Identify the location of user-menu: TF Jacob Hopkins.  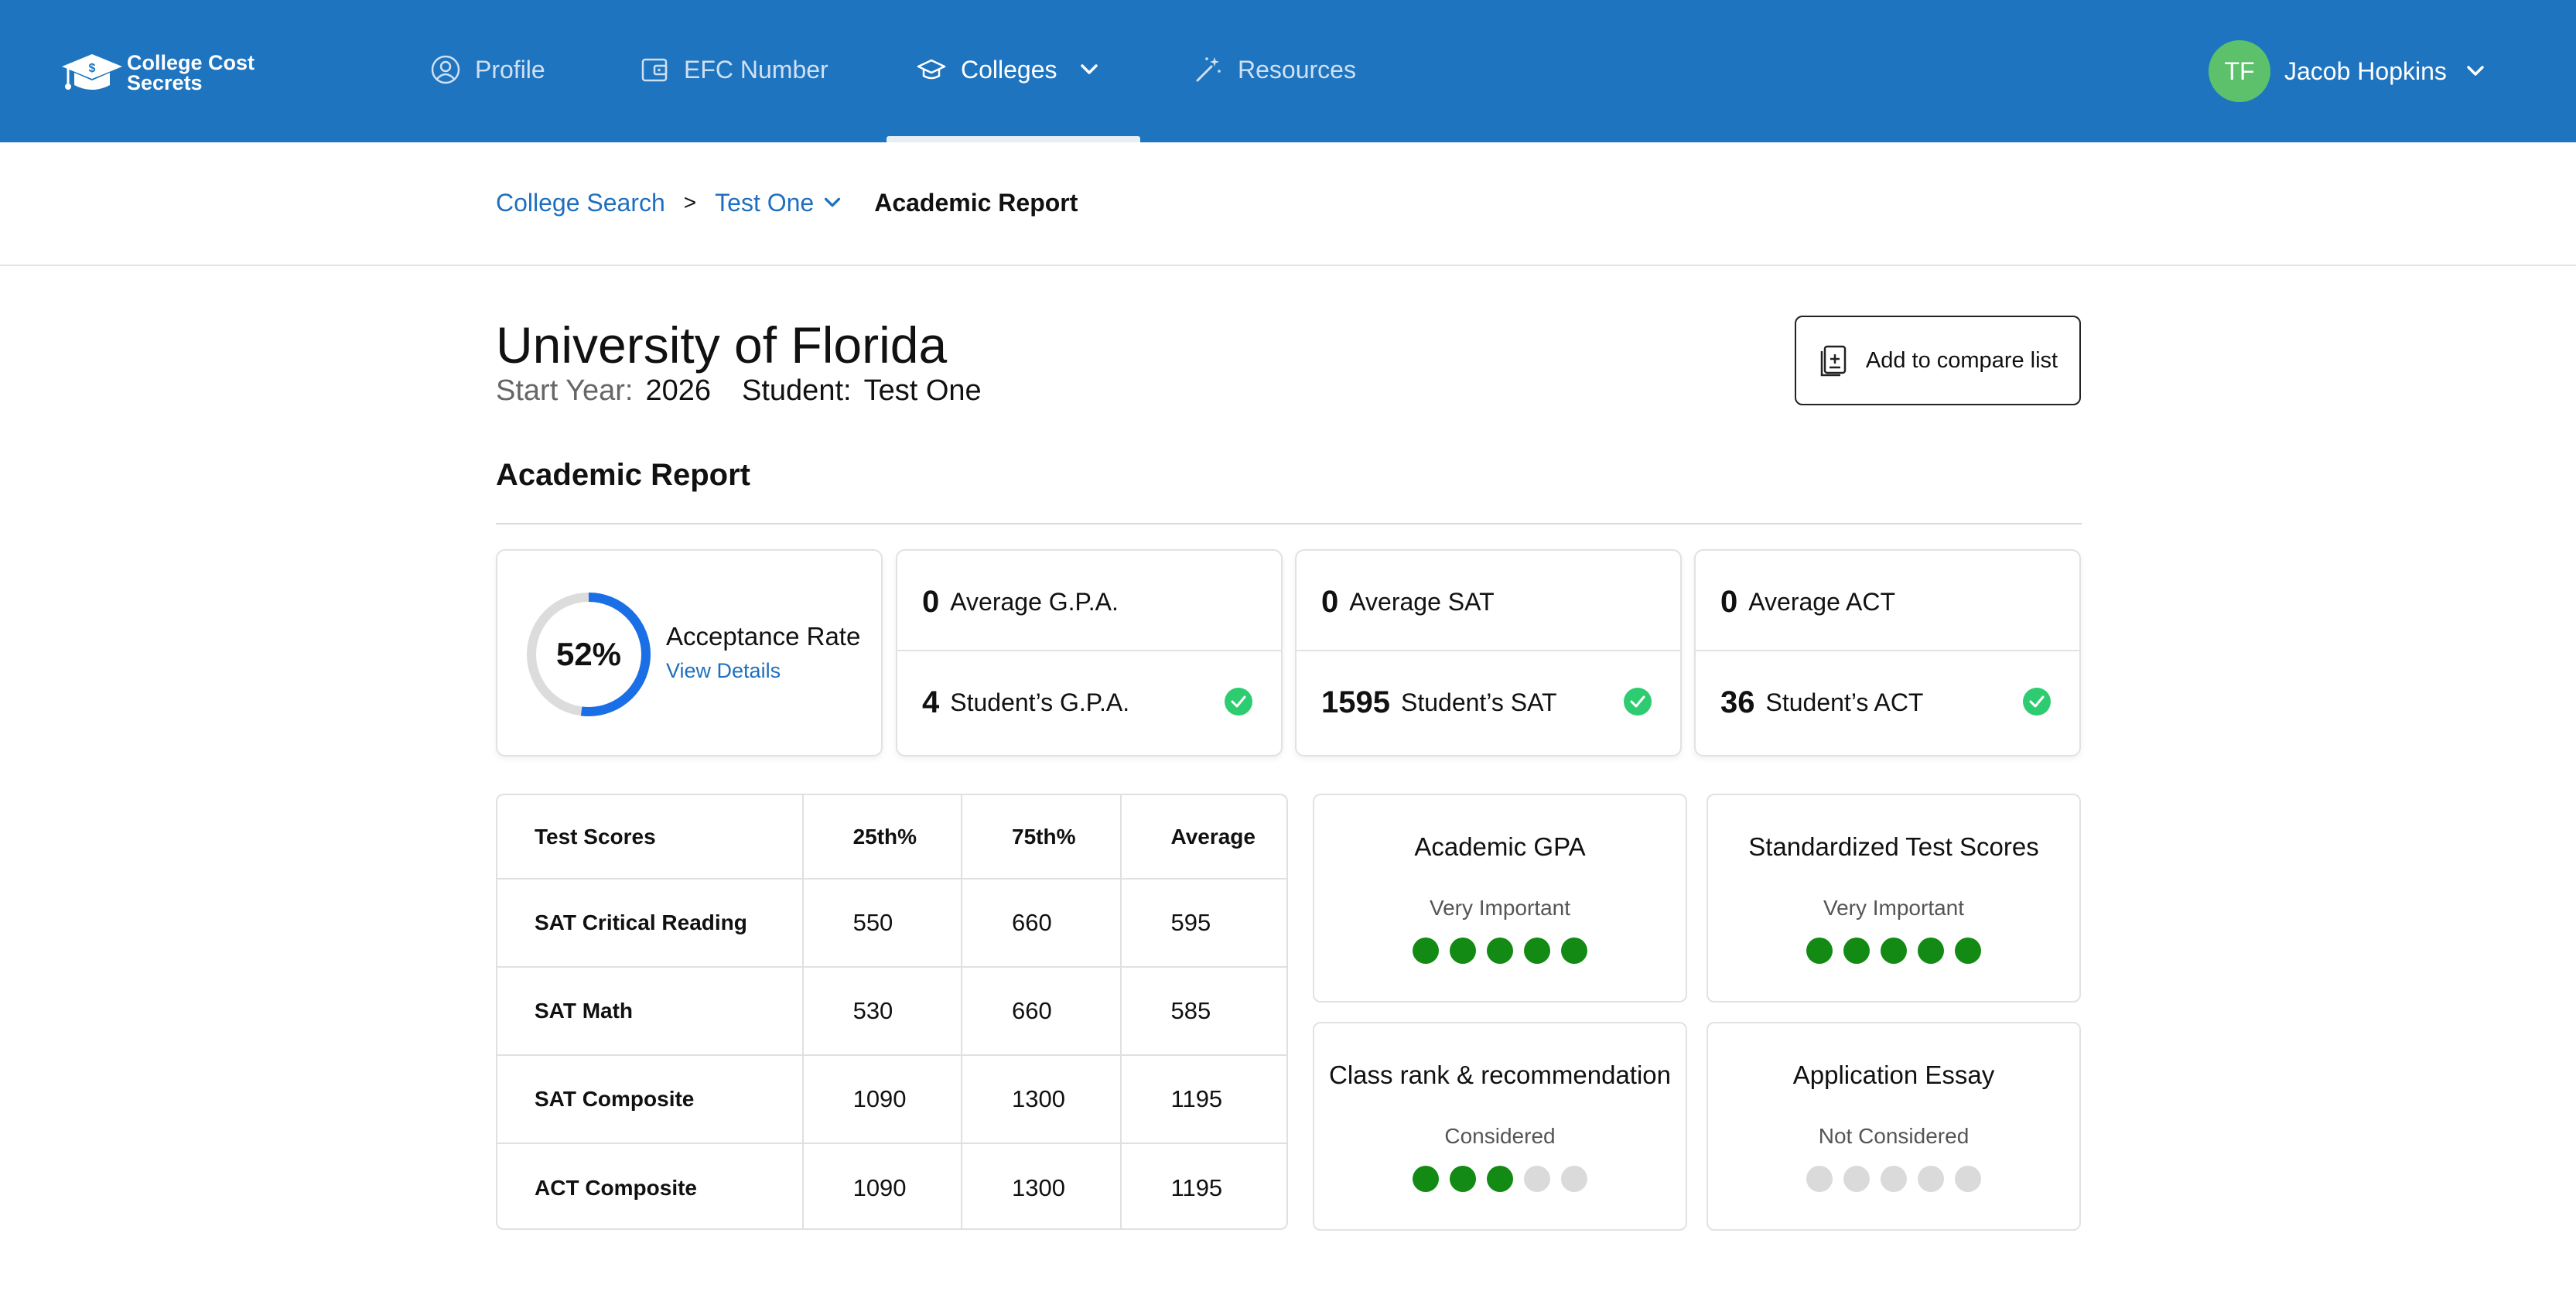
(2348, 71).